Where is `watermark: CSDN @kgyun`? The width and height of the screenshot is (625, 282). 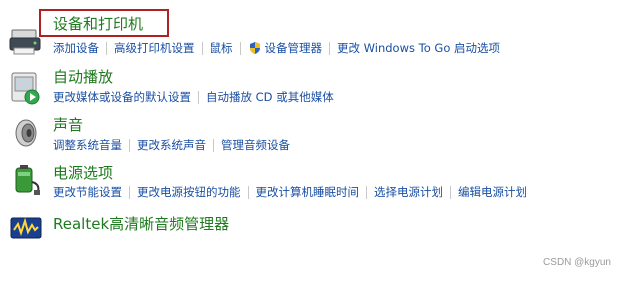
watermark: CSDN @kgyun is located at coordinates (577, 262).